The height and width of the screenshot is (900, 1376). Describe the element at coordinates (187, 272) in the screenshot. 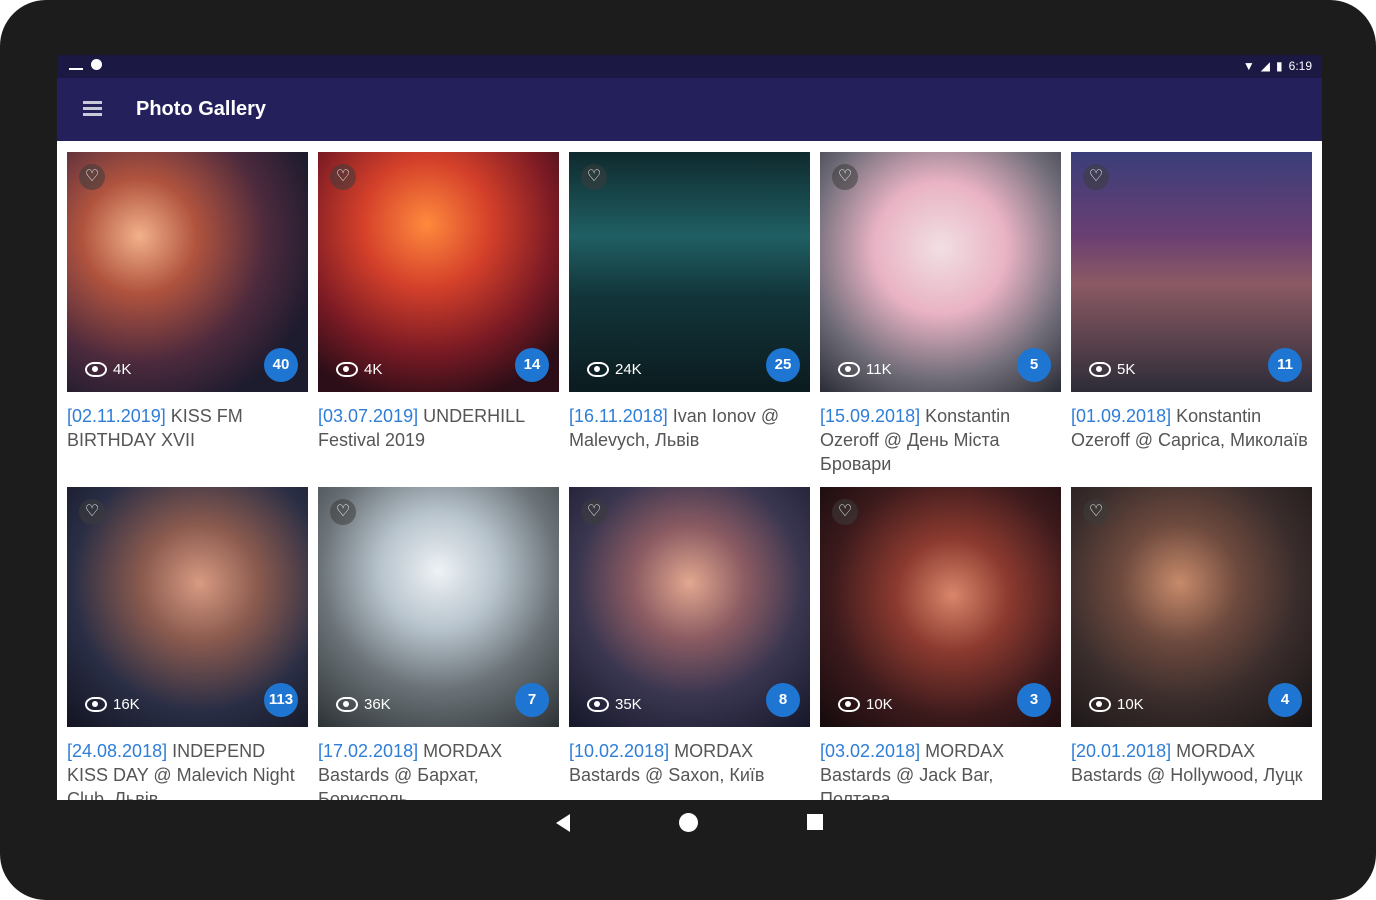

I see `gallery-thumbnail: ♡ 4K 40` at that location.